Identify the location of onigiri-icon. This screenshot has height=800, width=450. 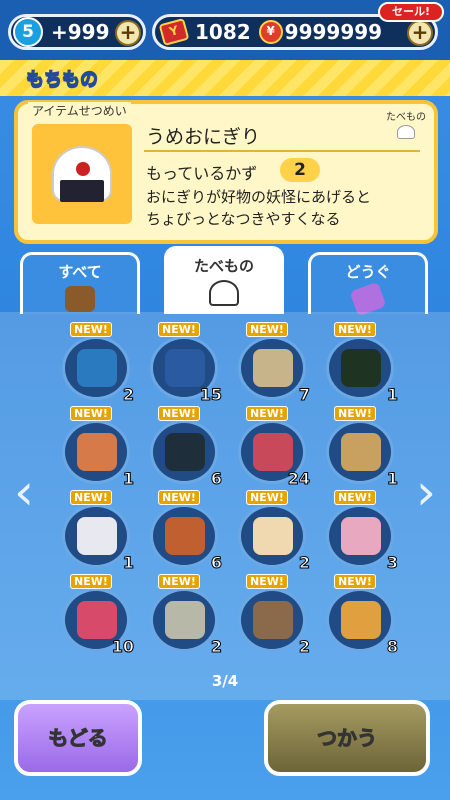
(82, 174).